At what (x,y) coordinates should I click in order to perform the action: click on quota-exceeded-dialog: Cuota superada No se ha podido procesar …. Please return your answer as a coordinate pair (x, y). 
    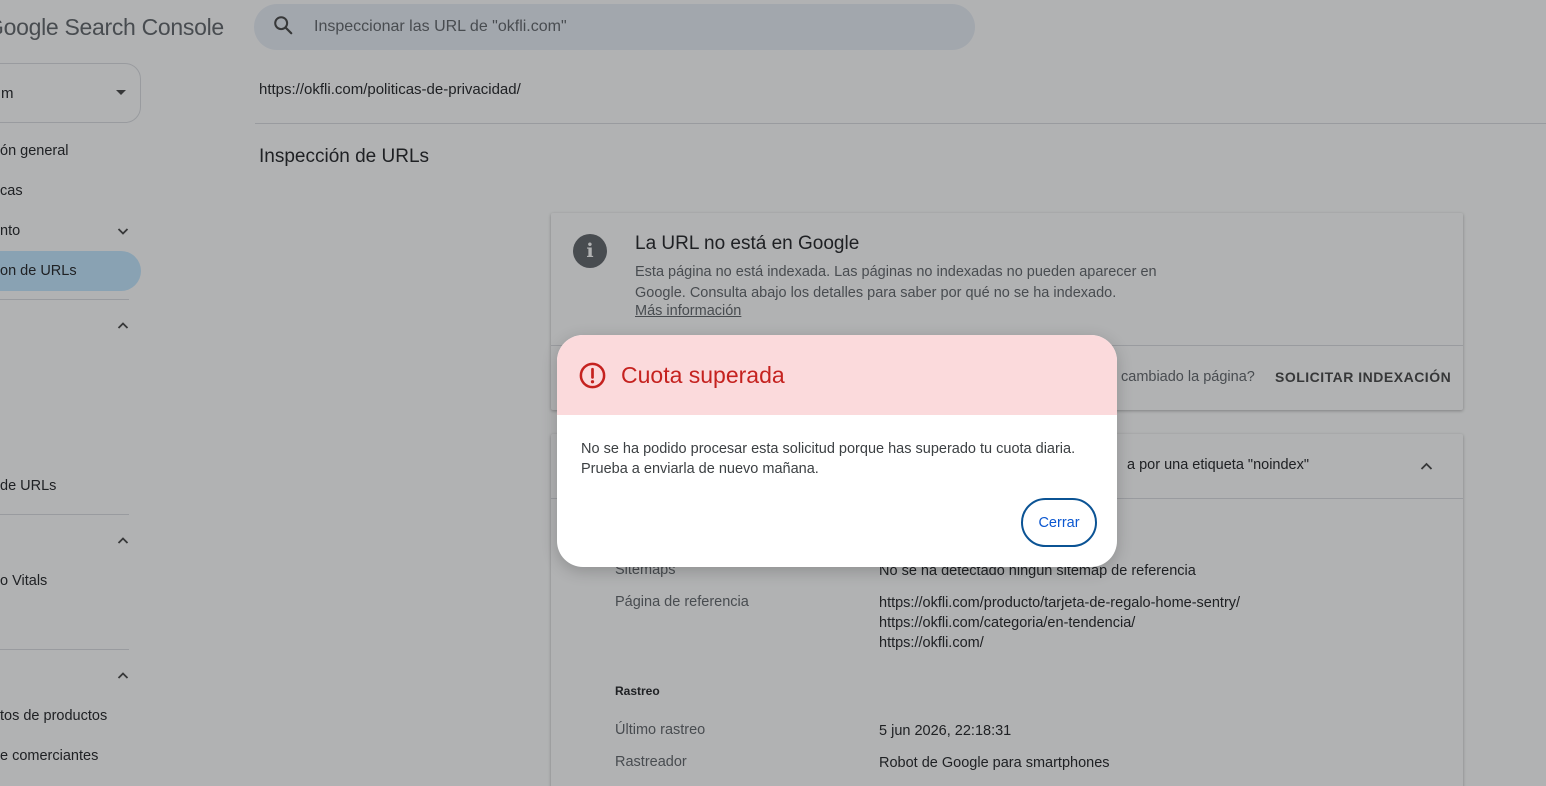
    Looking at the image, I should click on (837, 451).